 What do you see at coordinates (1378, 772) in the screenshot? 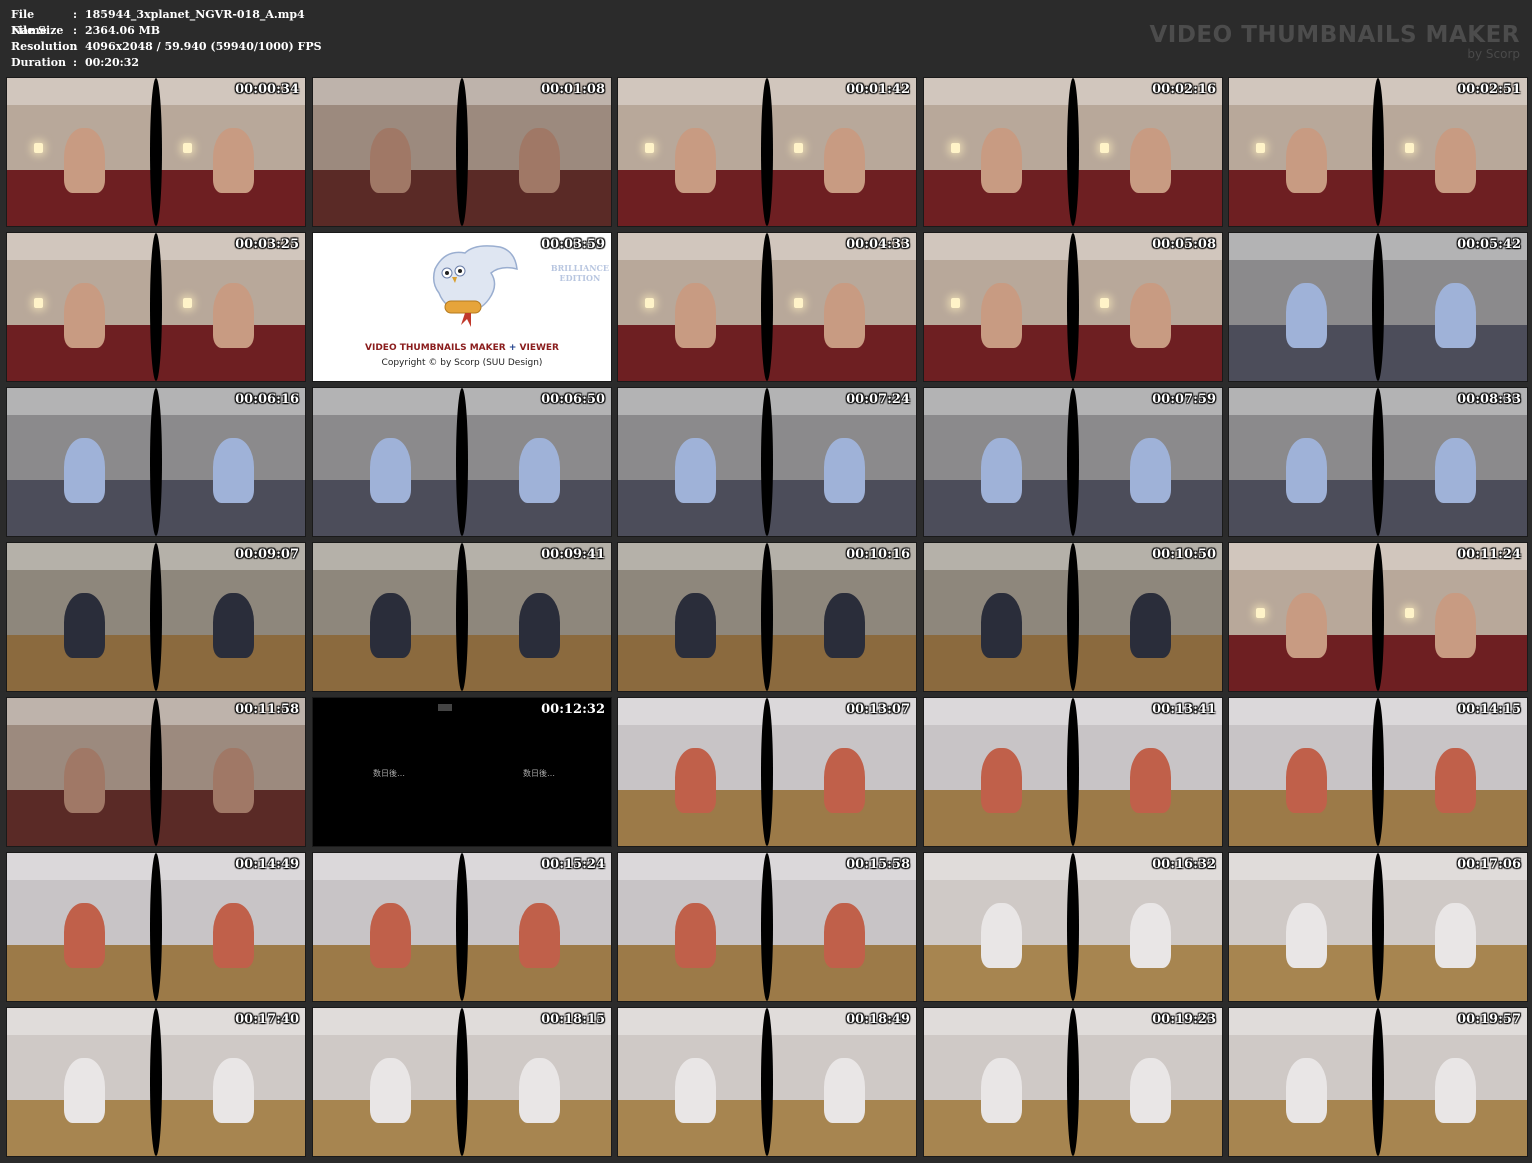
I see `thumbnail: 00:14:15` at bounding box center [1378, 772].